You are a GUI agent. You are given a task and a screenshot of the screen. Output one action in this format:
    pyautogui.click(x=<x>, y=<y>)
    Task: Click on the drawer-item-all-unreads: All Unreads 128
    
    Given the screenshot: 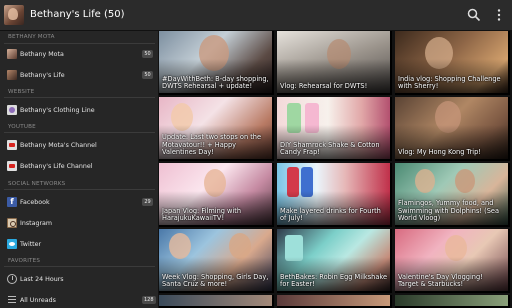 What is the action you would take?
    pyautogui.click(x=79, y=299)
    